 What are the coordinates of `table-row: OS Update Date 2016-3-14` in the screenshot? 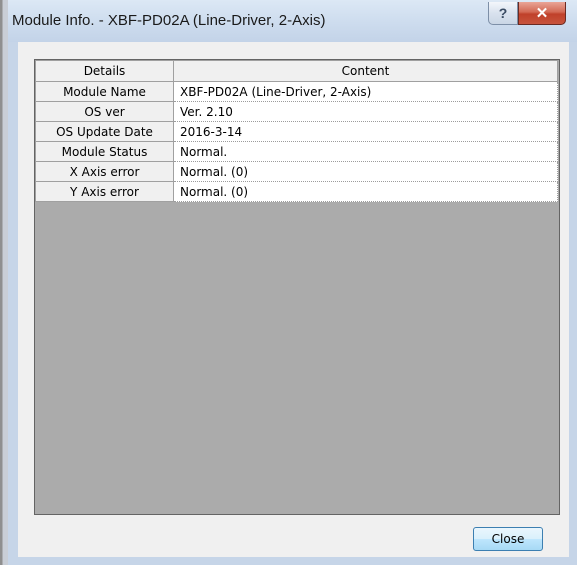 It's located at (296, 131).